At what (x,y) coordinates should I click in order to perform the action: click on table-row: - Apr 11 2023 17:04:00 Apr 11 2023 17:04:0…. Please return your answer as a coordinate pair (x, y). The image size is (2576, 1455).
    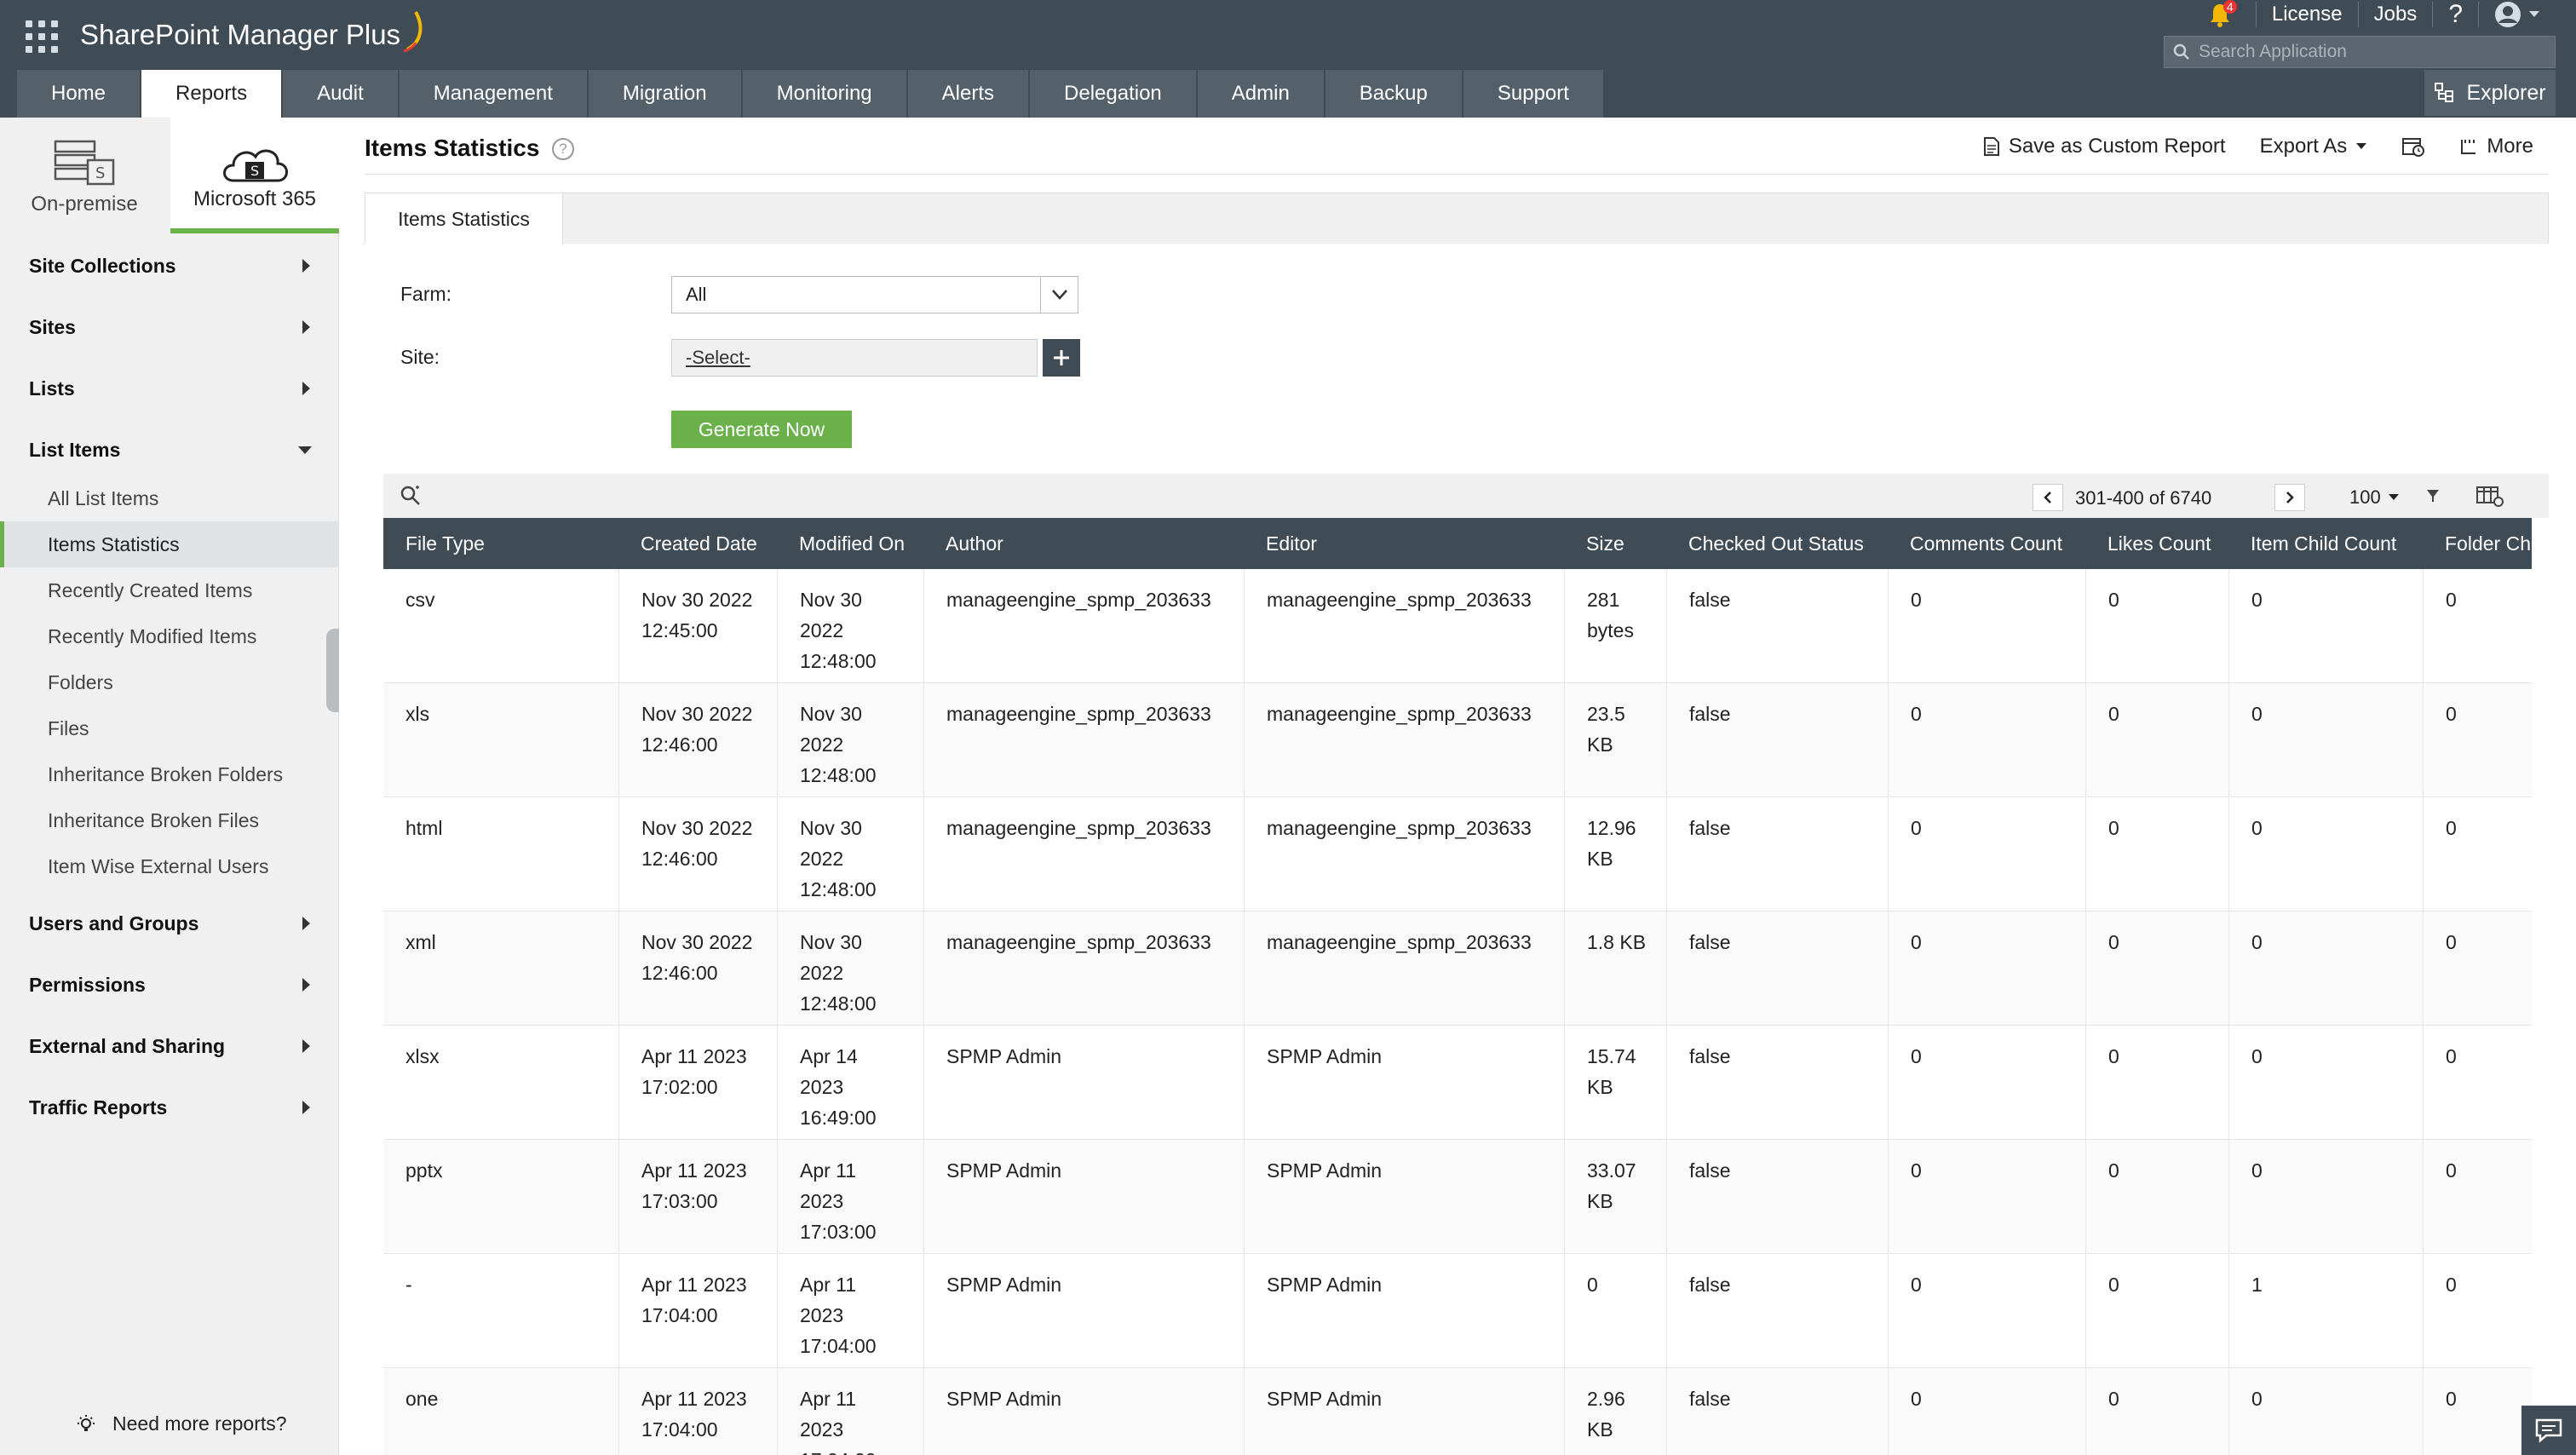
    Looking at the image, I should click on (1458, 1311).